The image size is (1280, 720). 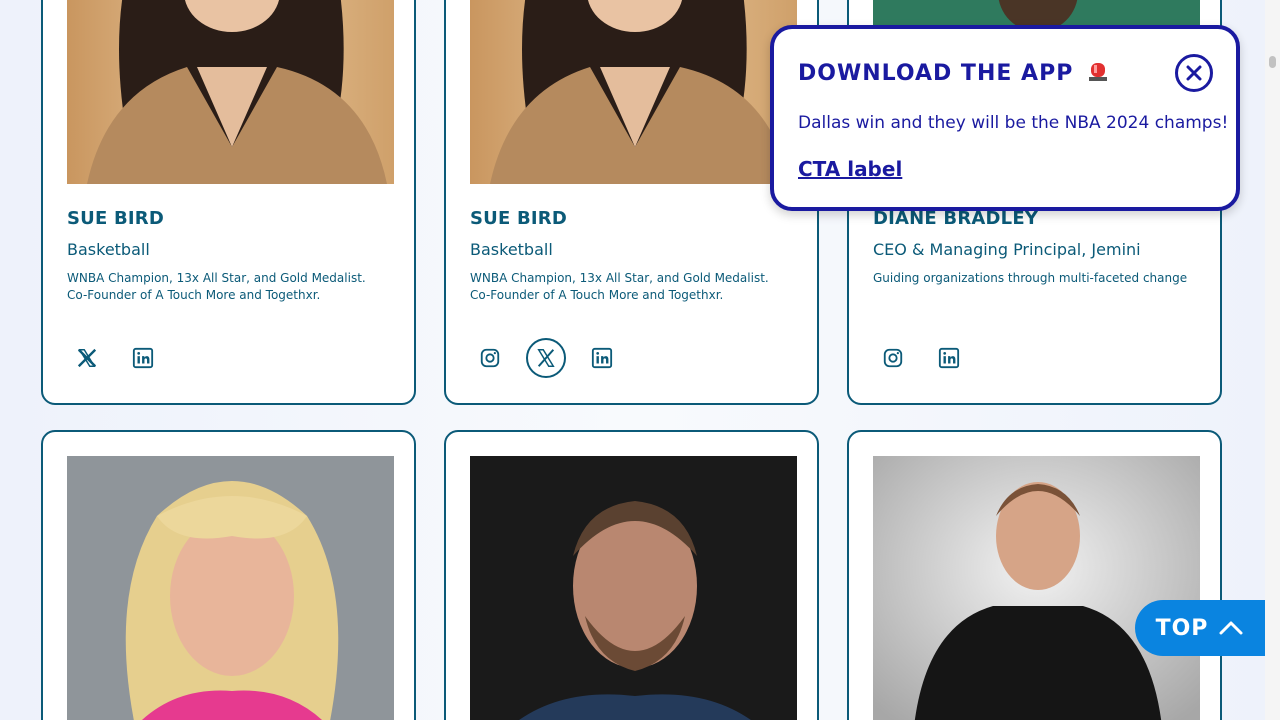 What do you see at coordinates (1272, 360) in the screenshot?
I see `scrollbar` at bounding box center [1272, 360].